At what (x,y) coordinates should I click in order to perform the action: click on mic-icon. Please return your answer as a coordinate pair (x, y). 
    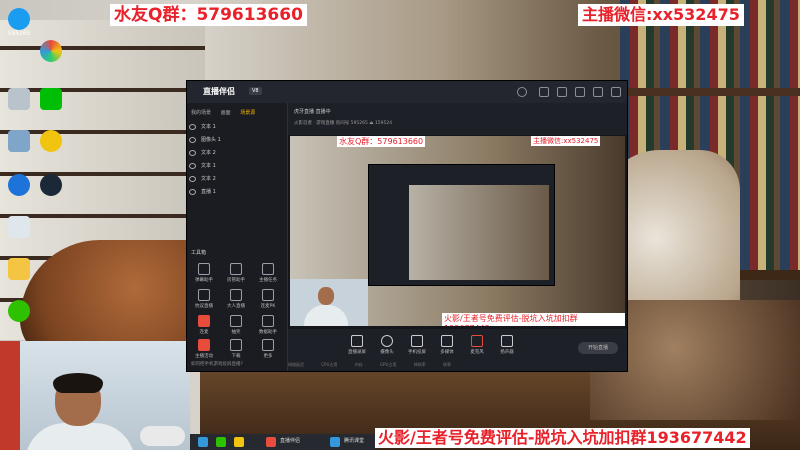
    Looking at the image, I should click on (204, 321).